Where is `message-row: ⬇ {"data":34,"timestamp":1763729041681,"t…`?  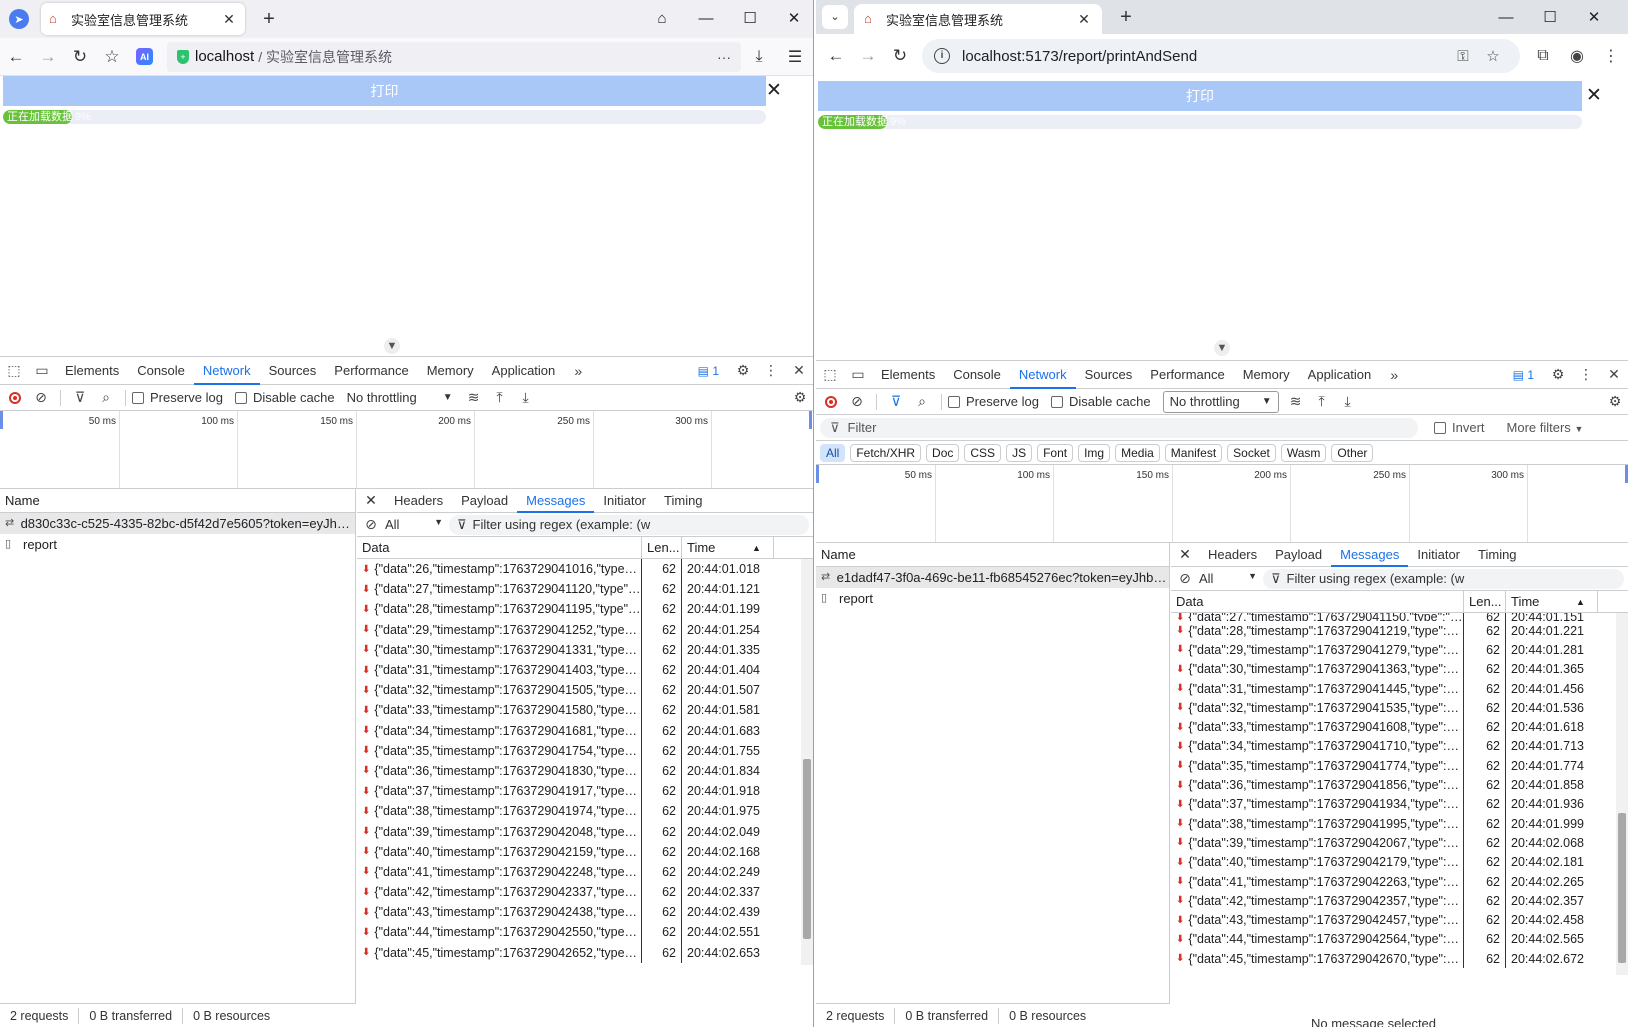 message-row: ⬇ {"data":34,"timestamp":1763729041681,"t… is located at coordinates (585, 730).